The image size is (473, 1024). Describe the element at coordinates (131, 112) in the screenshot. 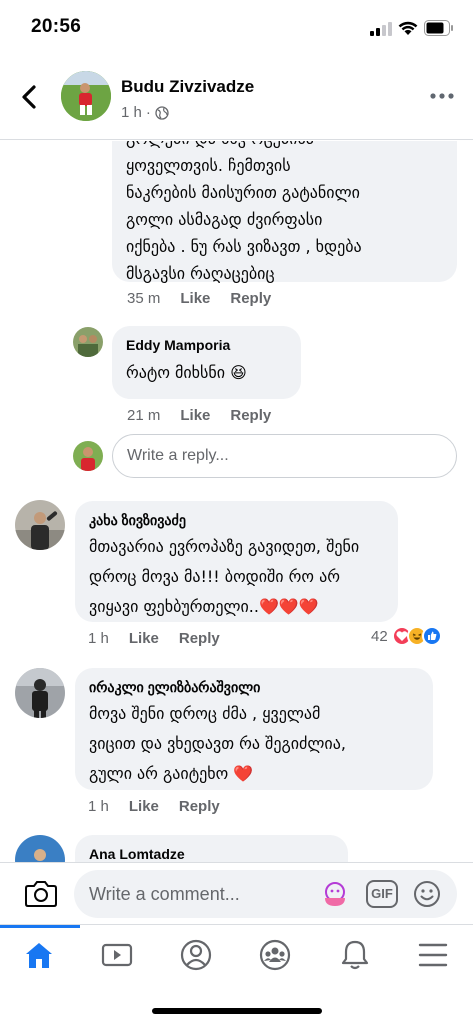

I see `post-time: 1 h` at that location.